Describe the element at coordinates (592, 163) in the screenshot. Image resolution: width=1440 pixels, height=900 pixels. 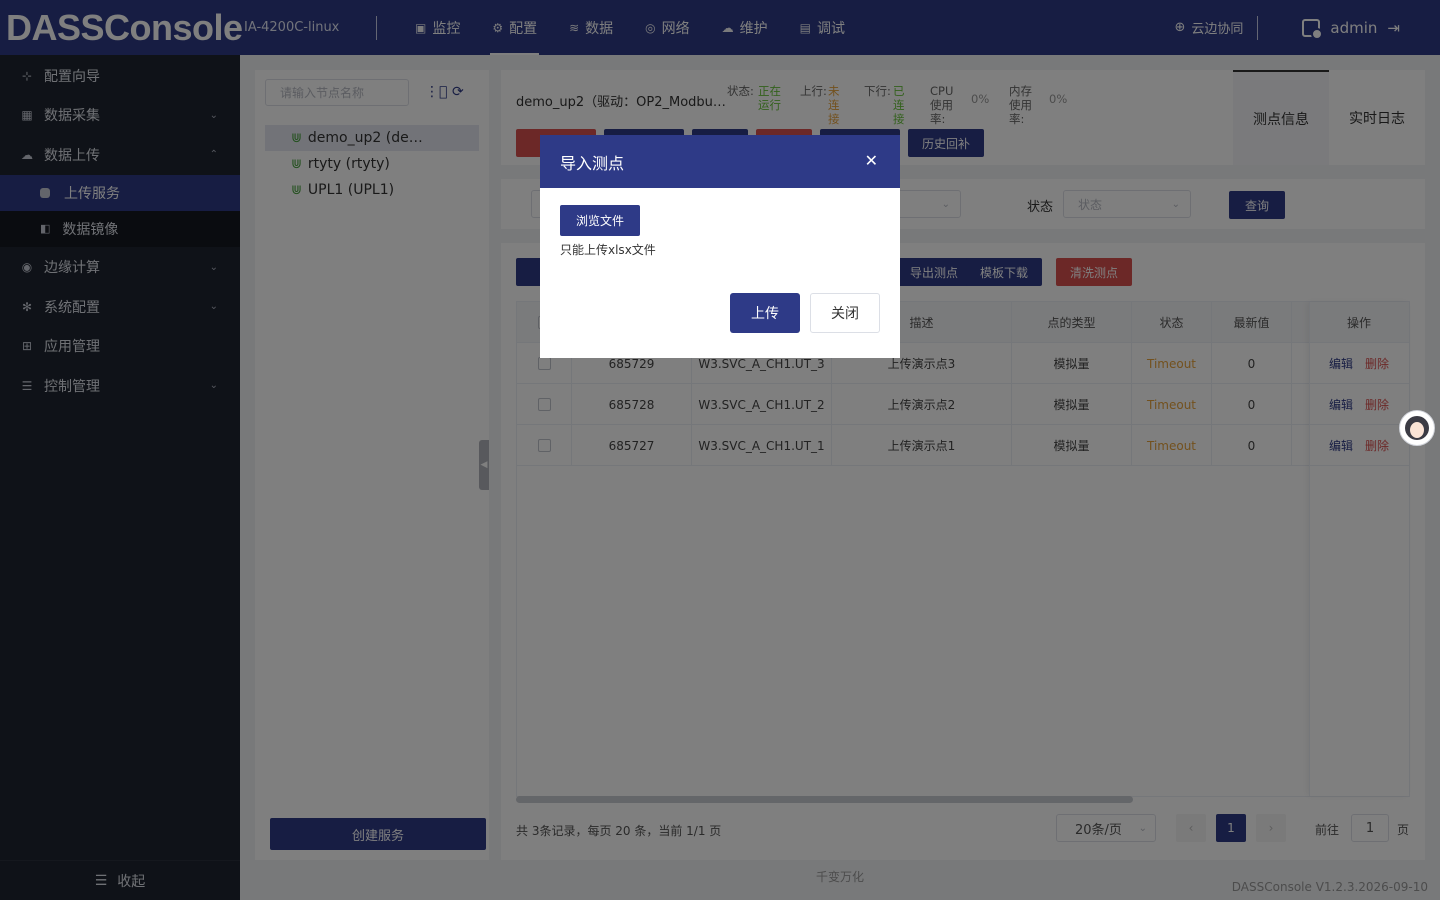
I see `dialog-title: 导入测点` at that location.